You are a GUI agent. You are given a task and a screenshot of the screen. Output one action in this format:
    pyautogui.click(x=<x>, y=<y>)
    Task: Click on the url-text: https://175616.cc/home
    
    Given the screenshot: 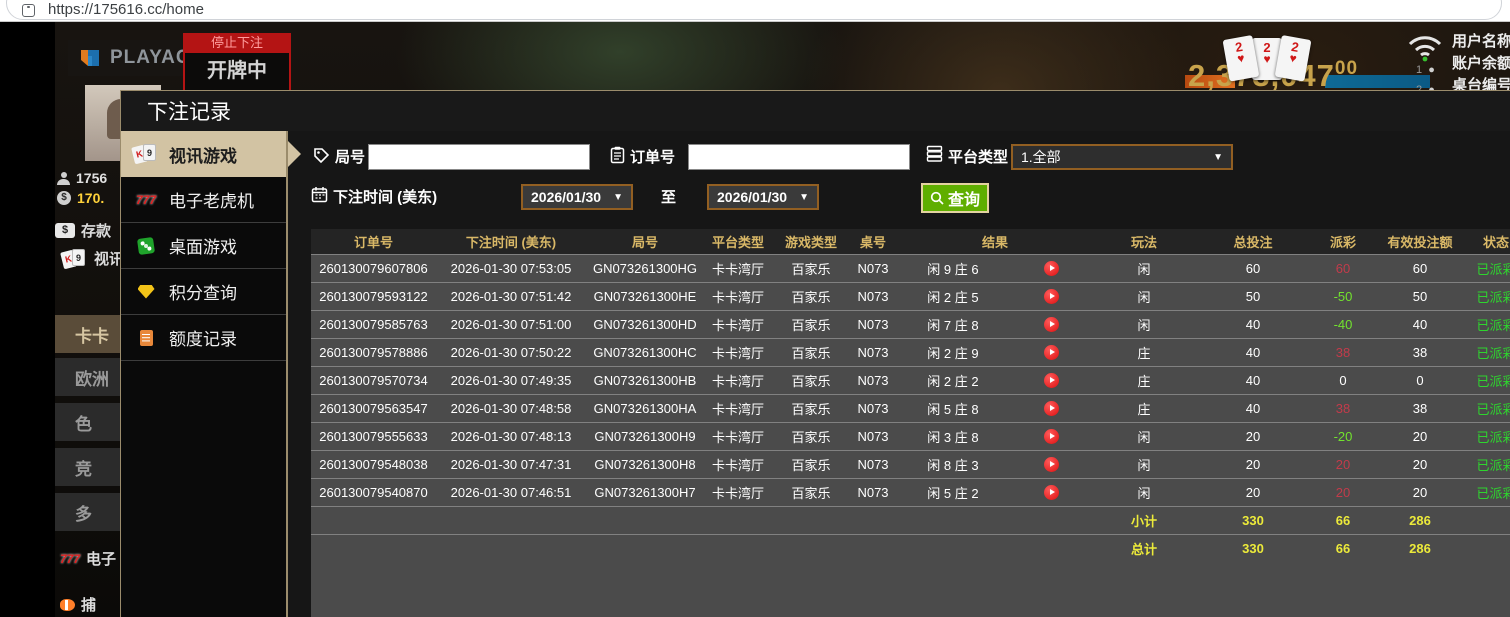 What is the action you would take?
    pyautogui.click(x=126, y=9)
    